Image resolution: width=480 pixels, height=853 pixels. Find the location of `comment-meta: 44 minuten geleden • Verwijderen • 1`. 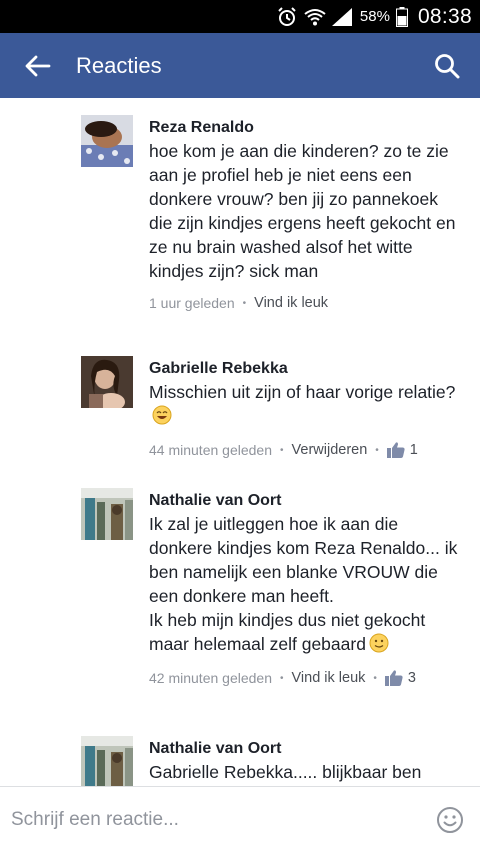

comment-meta: 44 minuten geleden • Verwijderen • 1 is located at coordinates (305, 450).